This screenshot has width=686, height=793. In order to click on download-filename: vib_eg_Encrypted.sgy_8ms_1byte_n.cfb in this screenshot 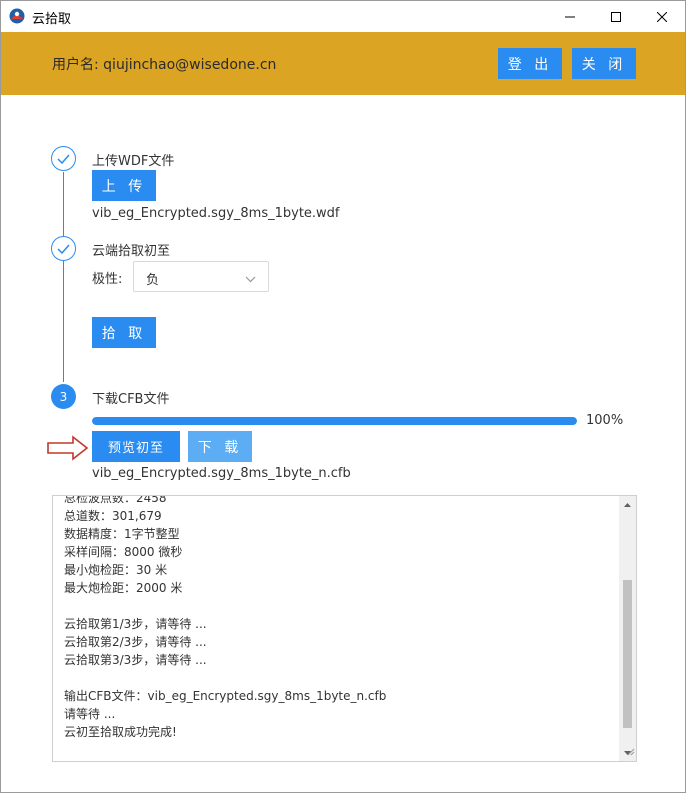, I will do `click(221, 473)`.